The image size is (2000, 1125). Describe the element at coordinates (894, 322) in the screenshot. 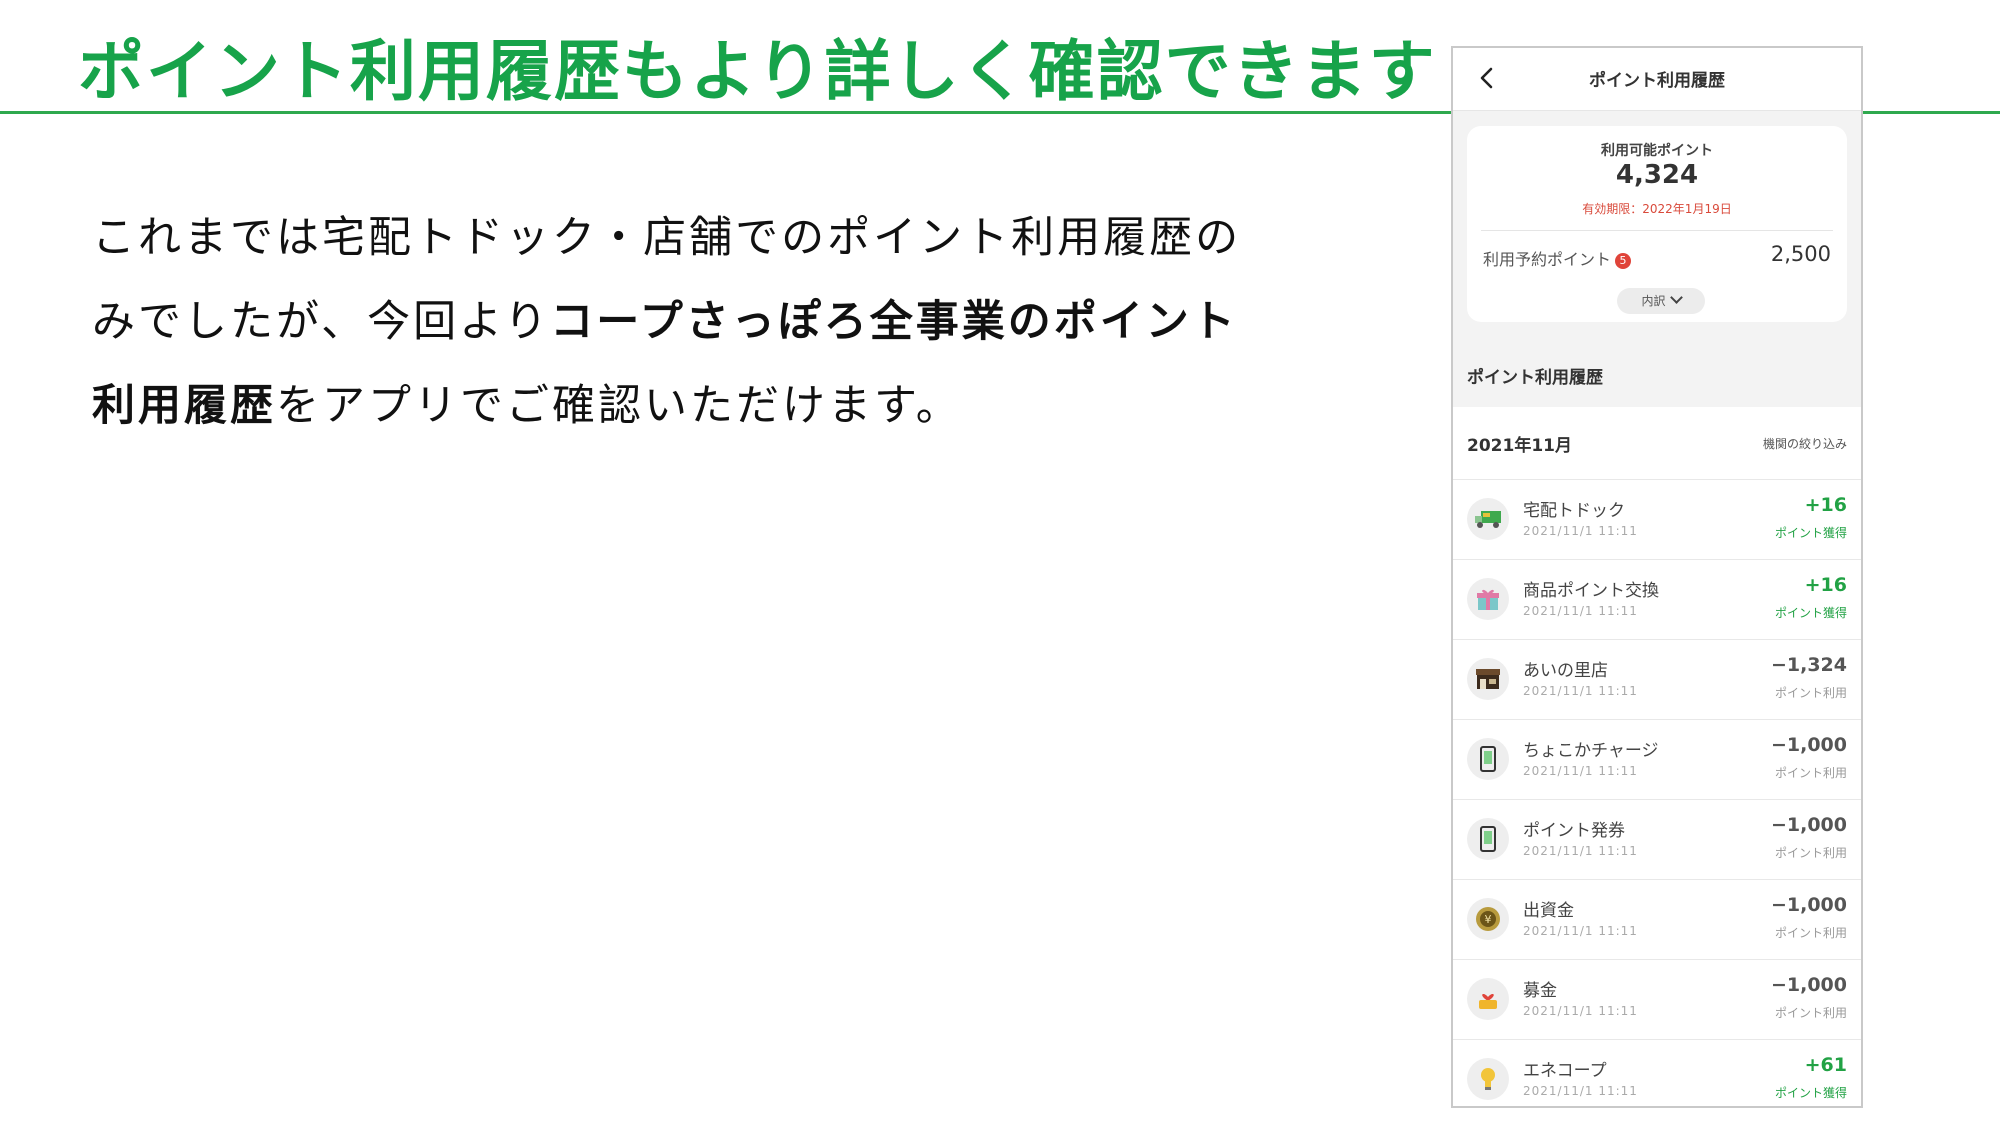

I see `body-line-2-bold: コープさっぽろ全事業のポイント` at that location.